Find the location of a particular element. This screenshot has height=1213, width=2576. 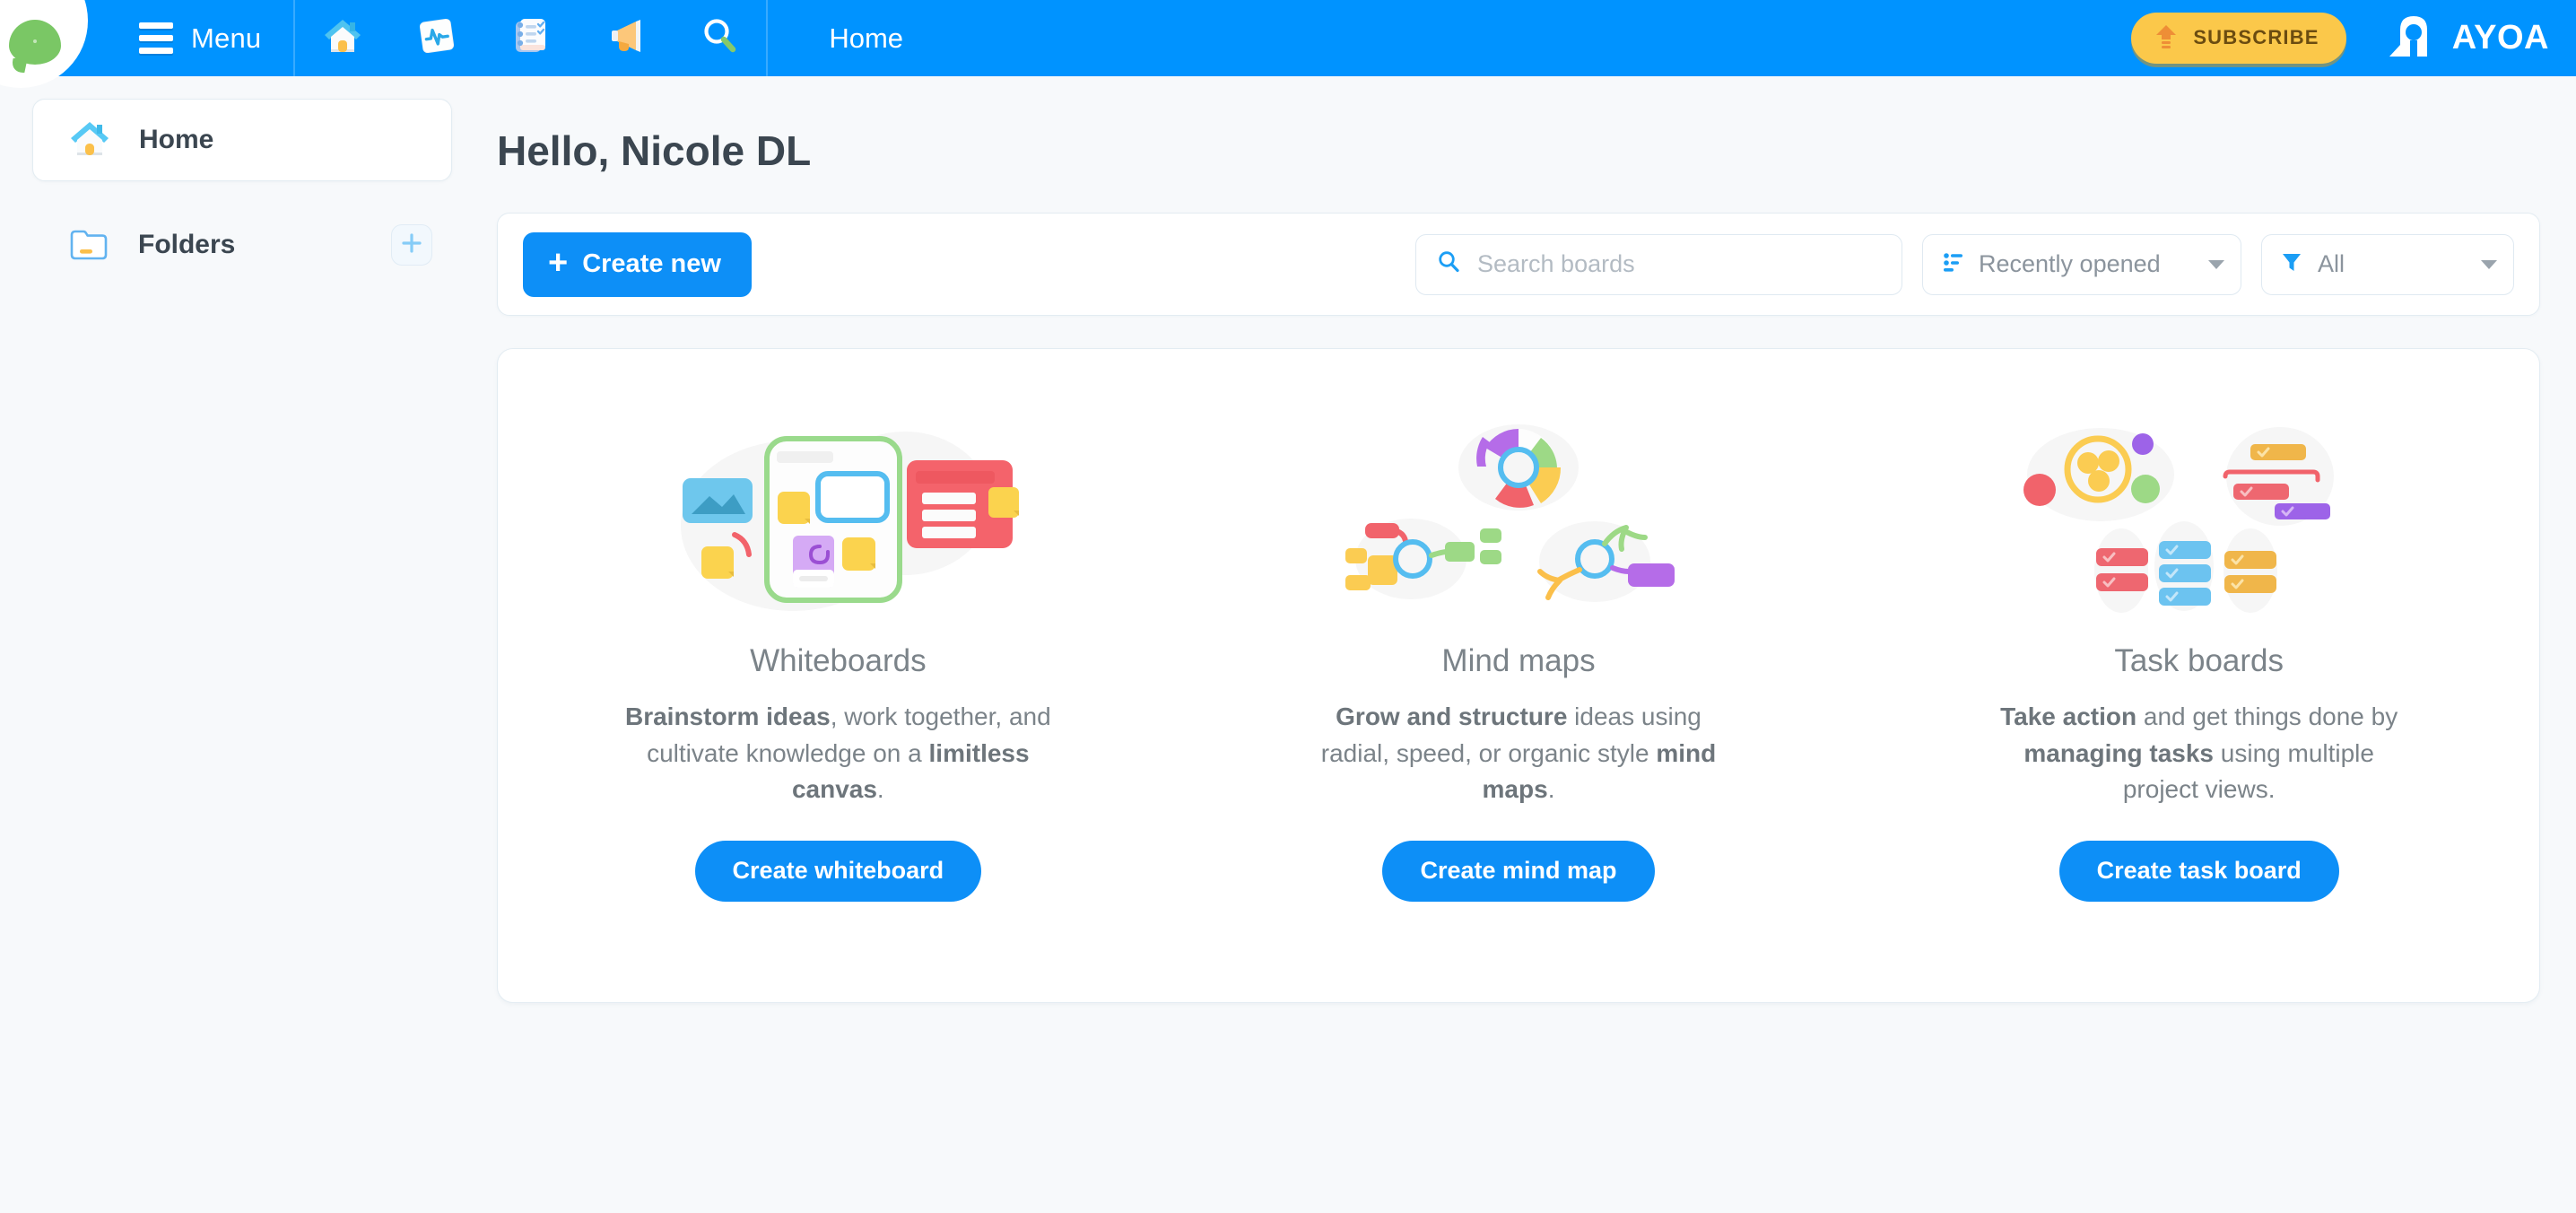

nav-home-button is located at coordinates (342, 38).